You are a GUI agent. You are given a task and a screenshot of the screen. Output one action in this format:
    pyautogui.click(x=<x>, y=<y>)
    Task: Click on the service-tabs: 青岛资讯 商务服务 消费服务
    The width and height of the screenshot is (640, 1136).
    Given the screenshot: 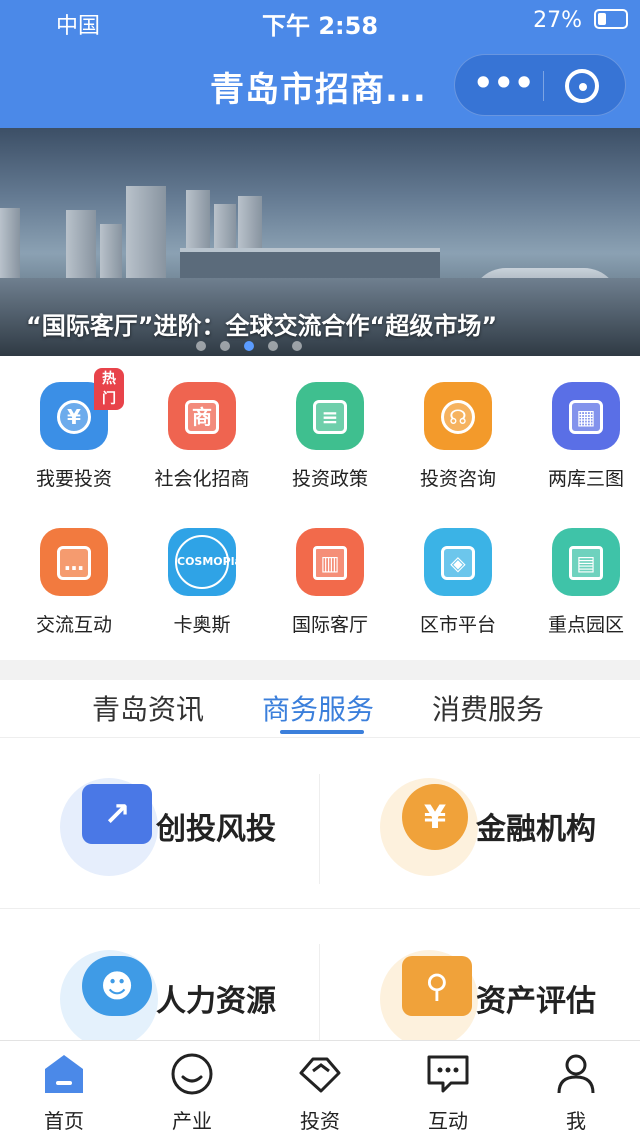 What is the action you would take?
    pyautogui.click(x=320, y=709)
    